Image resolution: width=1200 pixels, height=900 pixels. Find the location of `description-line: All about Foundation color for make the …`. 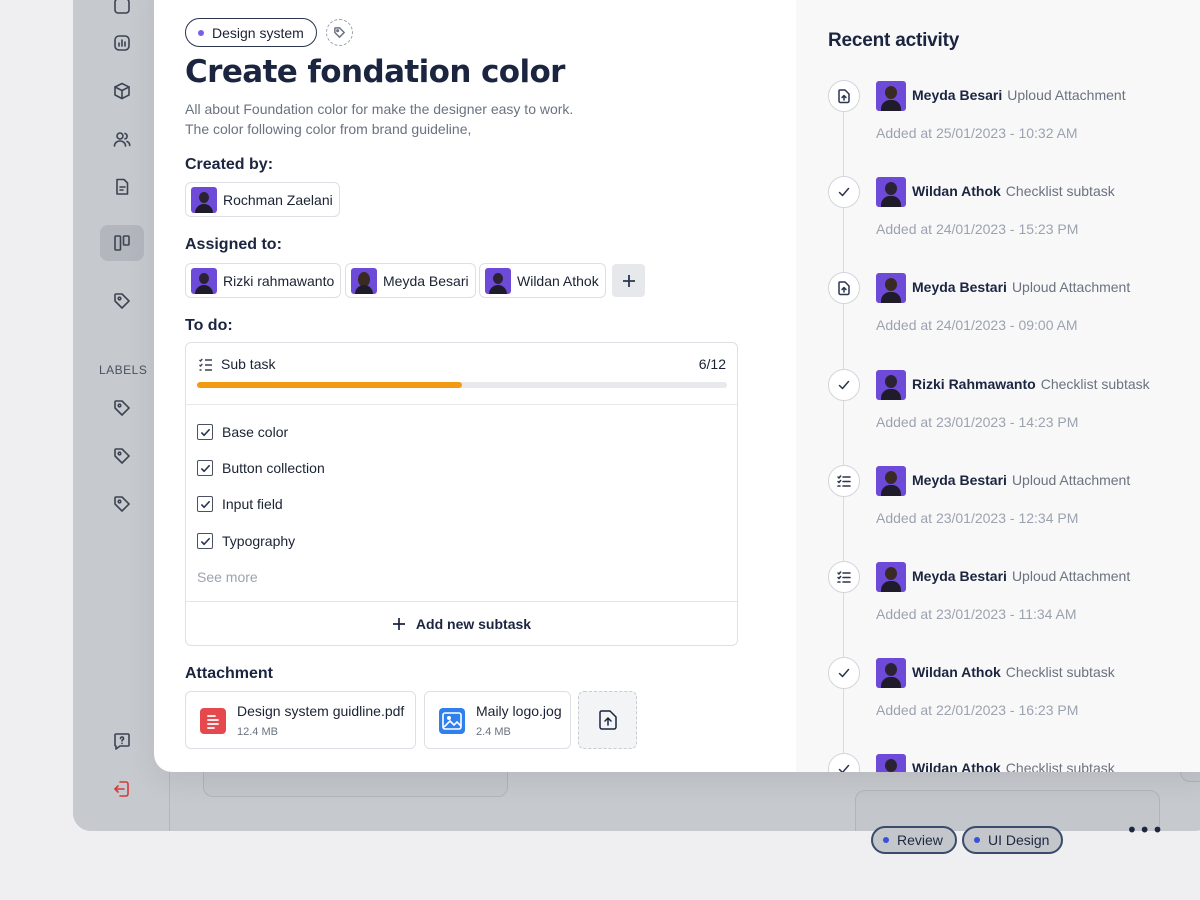

description-line: All about Foundation color for make the … is located at coordinates (379, 109).